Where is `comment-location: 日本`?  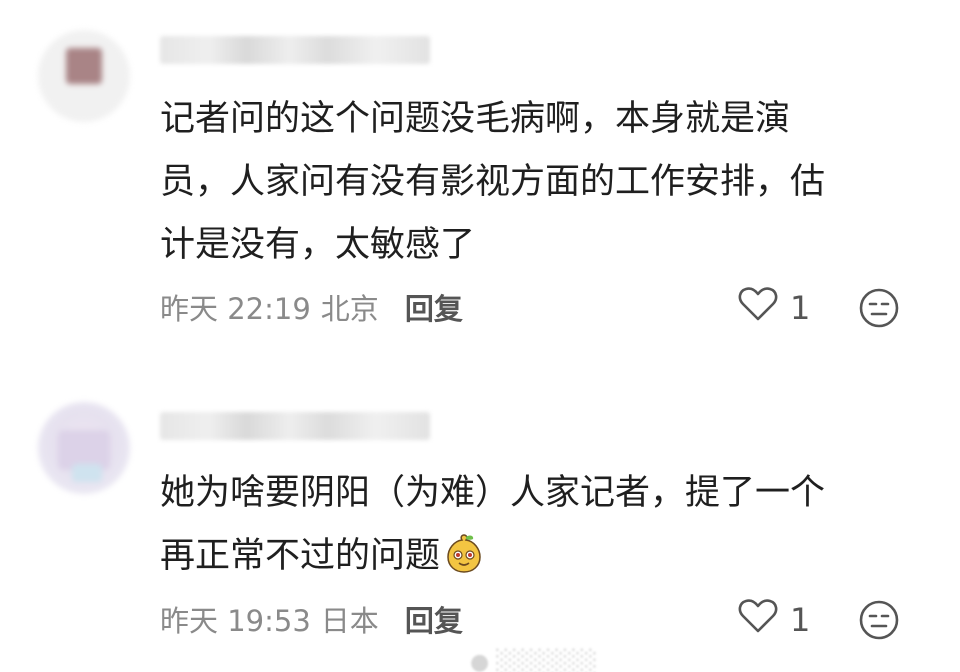
comment-location: 日本 is located at coordinates (349, 621).